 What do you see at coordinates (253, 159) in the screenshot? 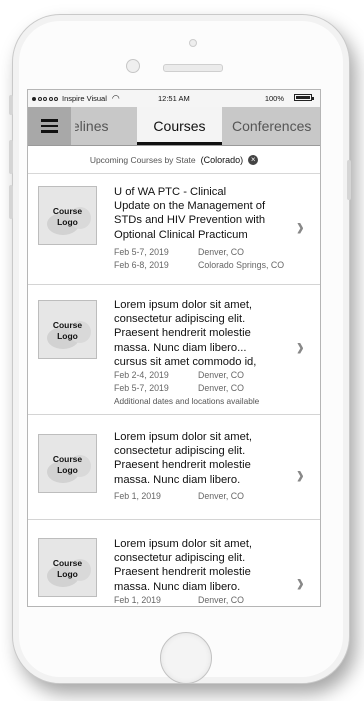
I see `clear-filter-icon: ×` at bounding box center [253, 159].